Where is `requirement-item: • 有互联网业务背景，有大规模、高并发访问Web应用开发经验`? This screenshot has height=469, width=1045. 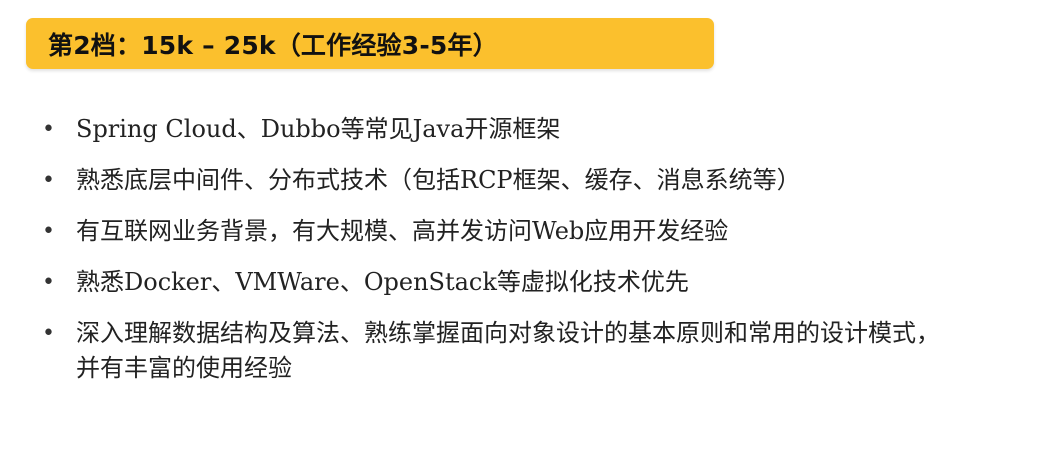 requirement-item: • 有互联网业务背景，有大规模、高并发访问Web应用开发经验 is located at coordinates (498, 231).